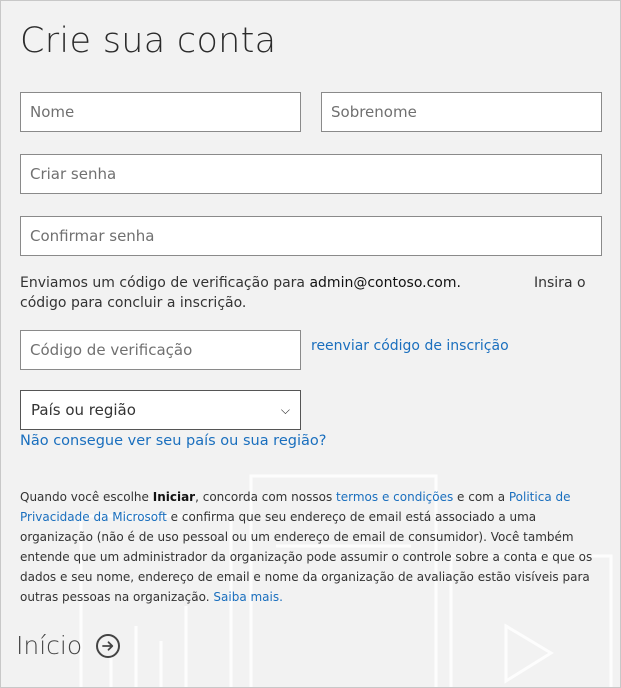 The width and height of the screenshot is (621, 688). I want to click on start-button: Início, so click(68, 645).